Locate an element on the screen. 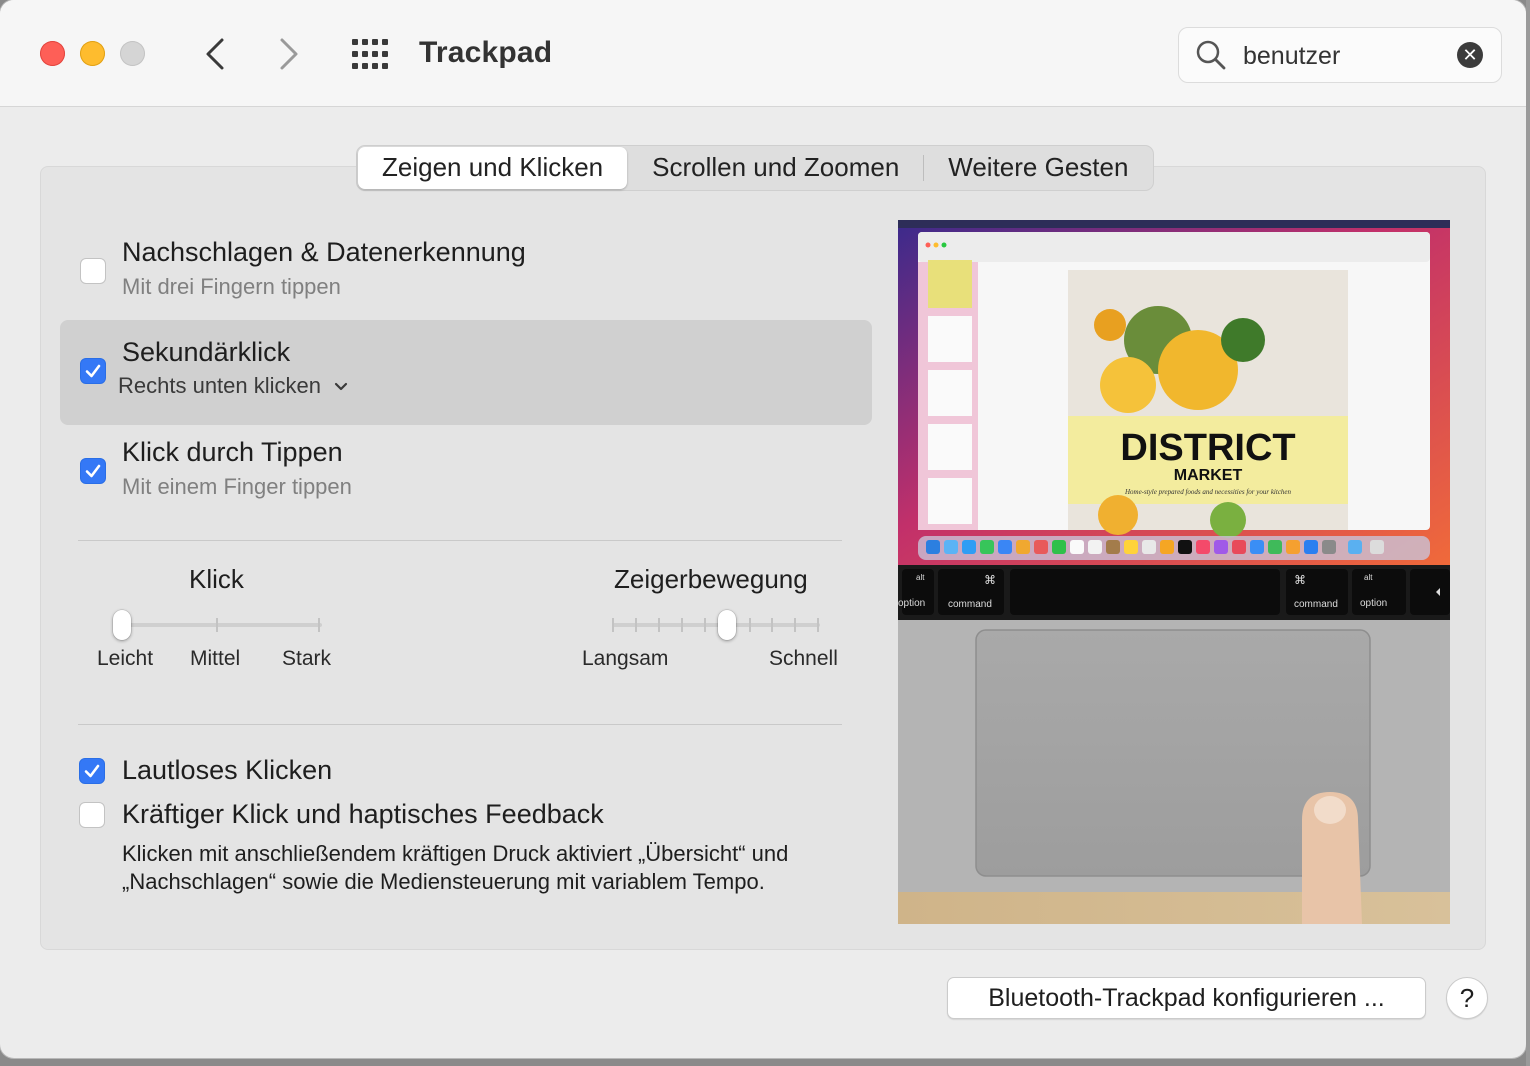 The width and height of the screenshot is (1530, 1066). preview-doc-subtitle: MARKET is located at coordinates (1208, 475).